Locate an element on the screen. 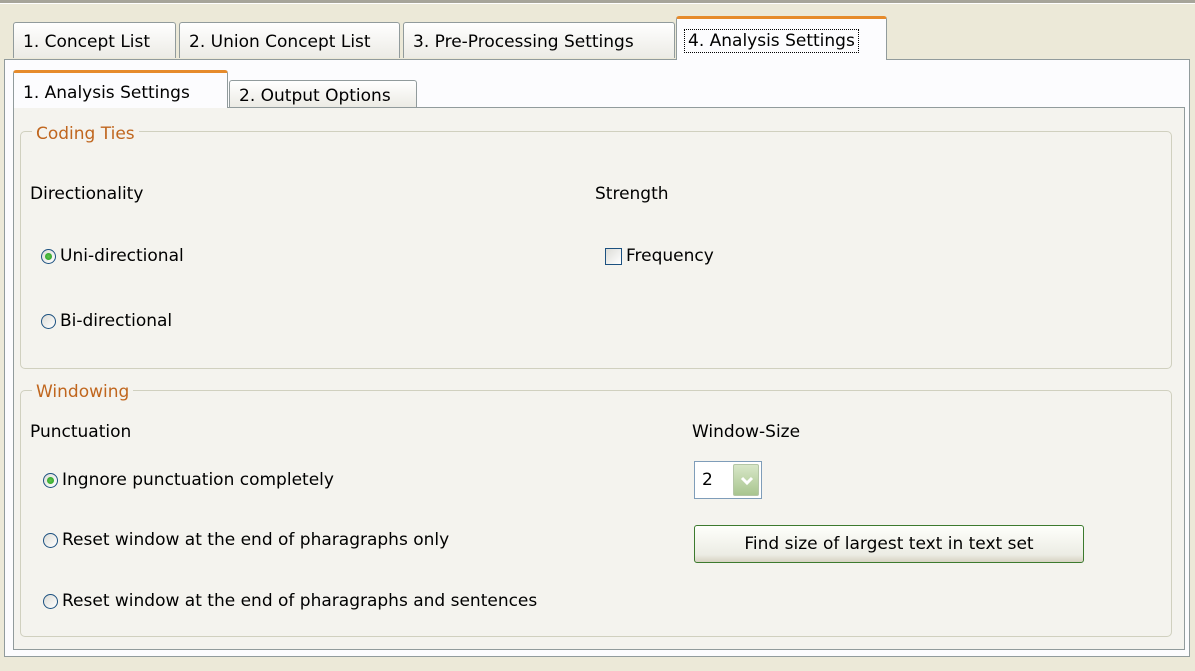  frequency-label: Frequency is located at coordinates (670, 256).